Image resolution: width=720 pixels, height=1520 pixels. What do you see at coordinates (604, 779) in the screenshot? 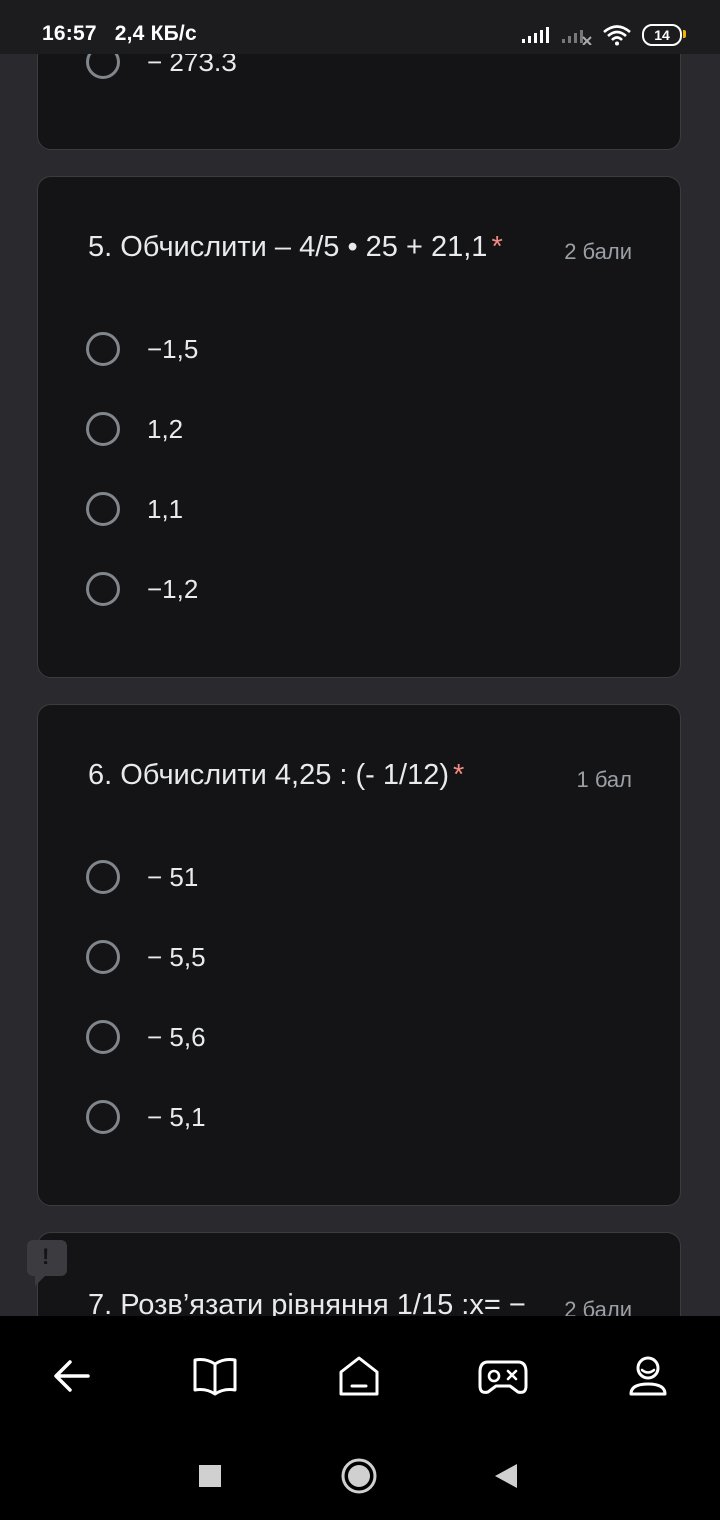
I see `question-points: 1 бал` at bounding box center [604, 779].